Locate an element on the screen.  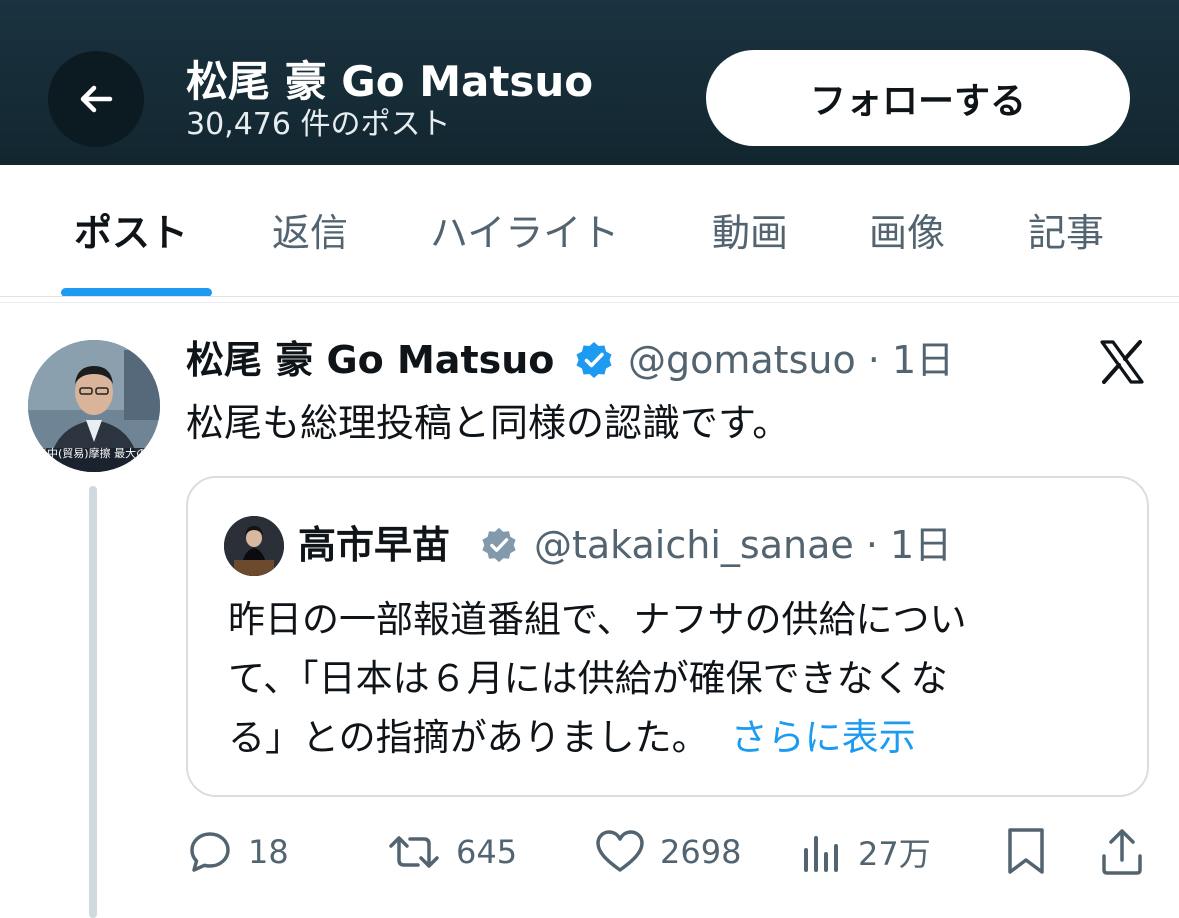
show-more-link: さらに表示 is located at coordinates (823, 737).